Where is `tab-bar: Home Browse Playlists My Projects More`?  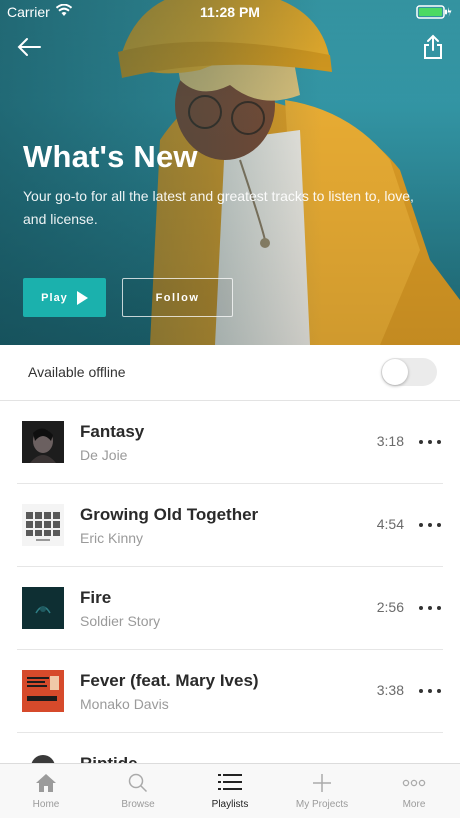 tab-bar: Home Browse Playlists My Projects More is located at coordinates (230, 790).